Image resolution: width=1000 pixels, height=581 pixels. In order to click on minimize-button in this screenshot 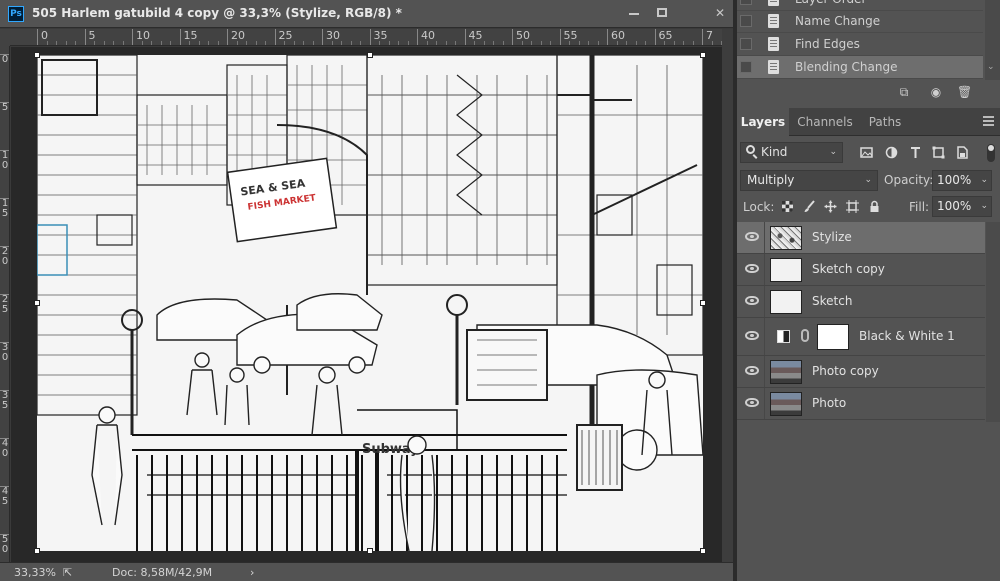, I will do `click(634, 13)`.